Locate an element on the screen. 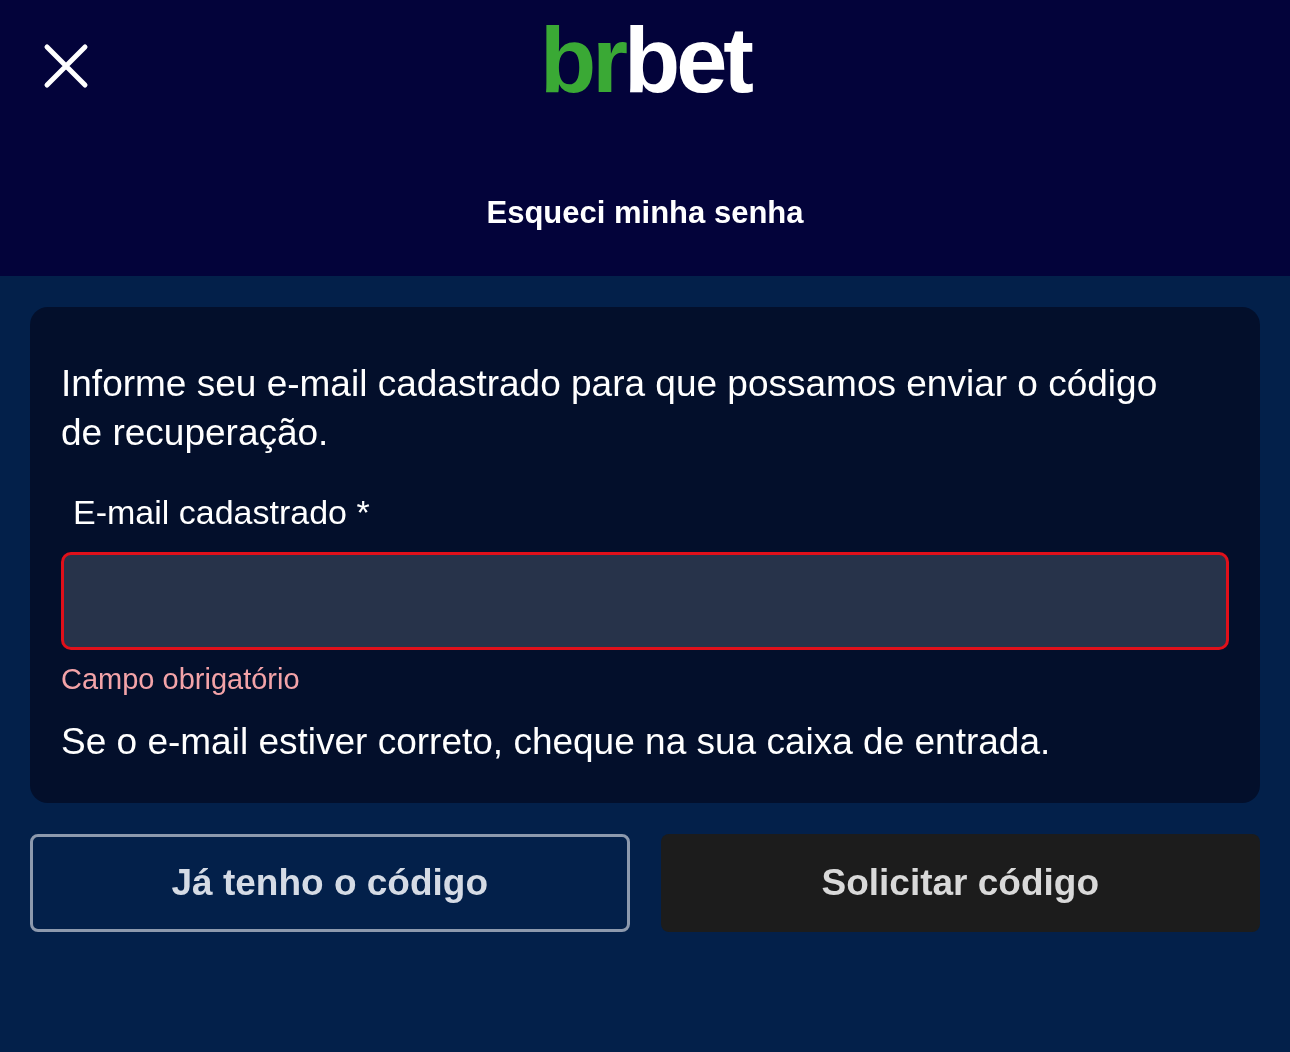 This screenshot has width=1290, height=1052. logo: brbet is located at coordinates (645, 60).